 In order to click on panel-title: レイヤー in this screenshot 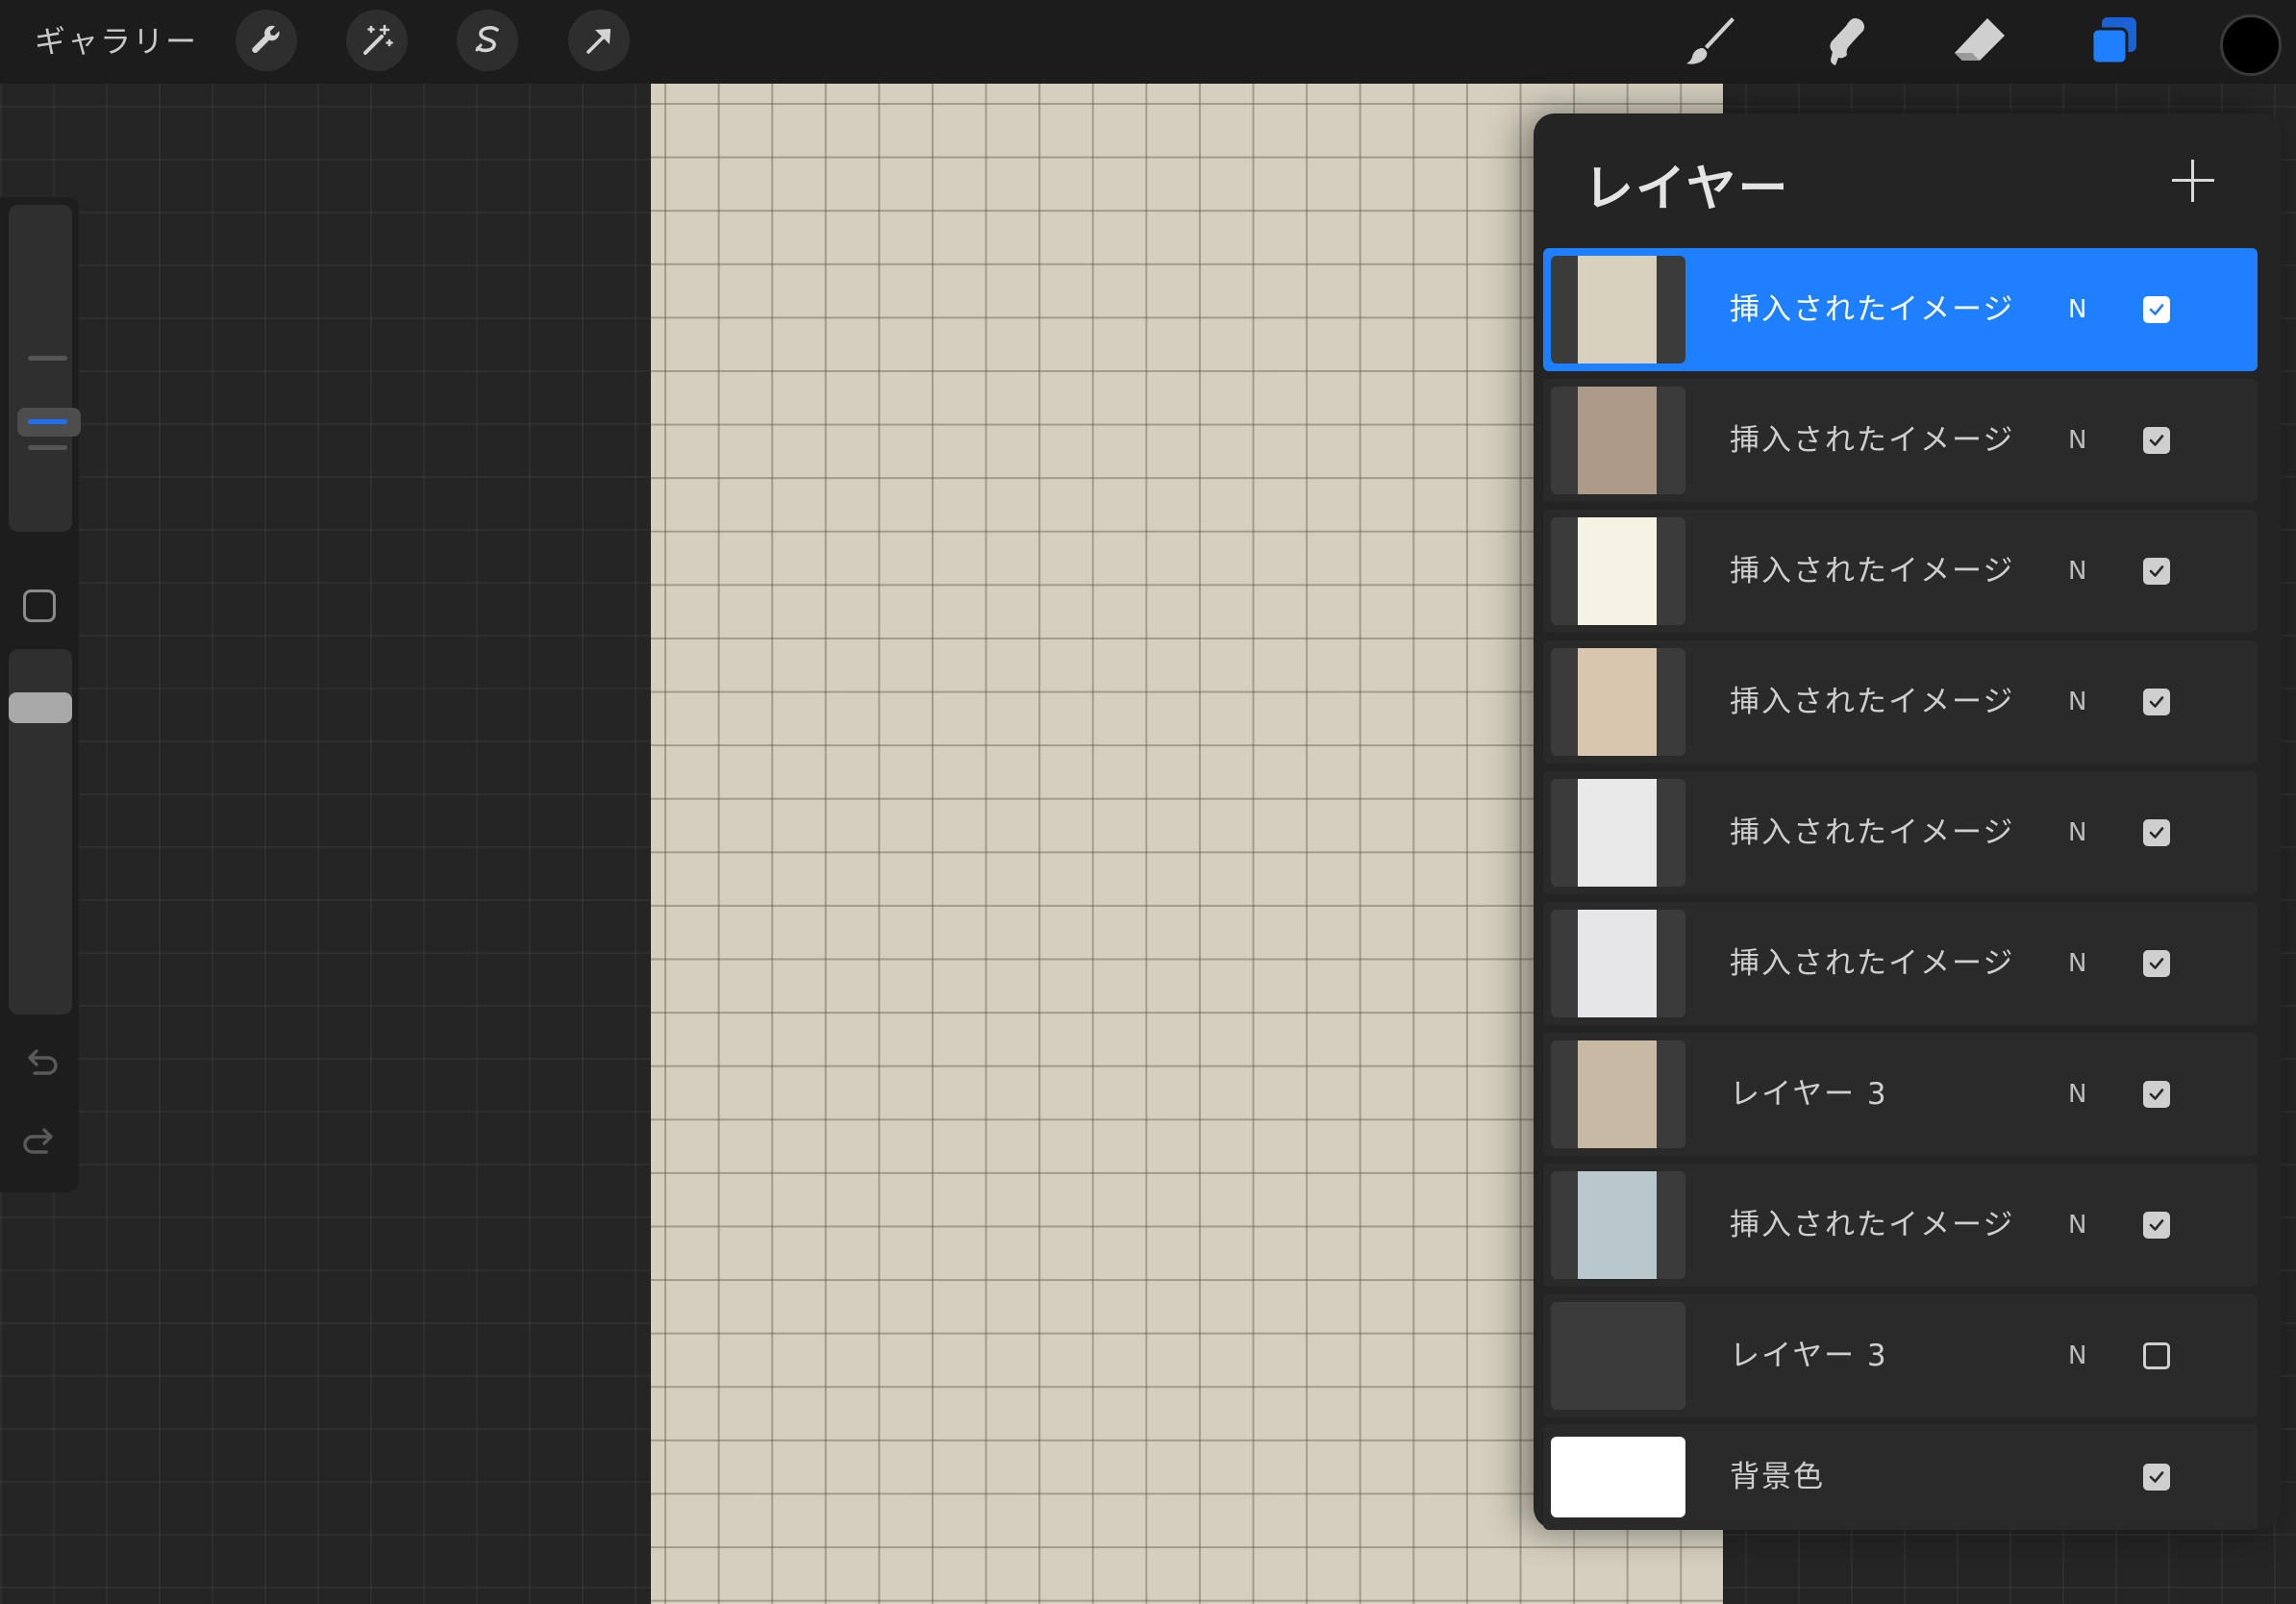, I will do `click(1687, 189)`.